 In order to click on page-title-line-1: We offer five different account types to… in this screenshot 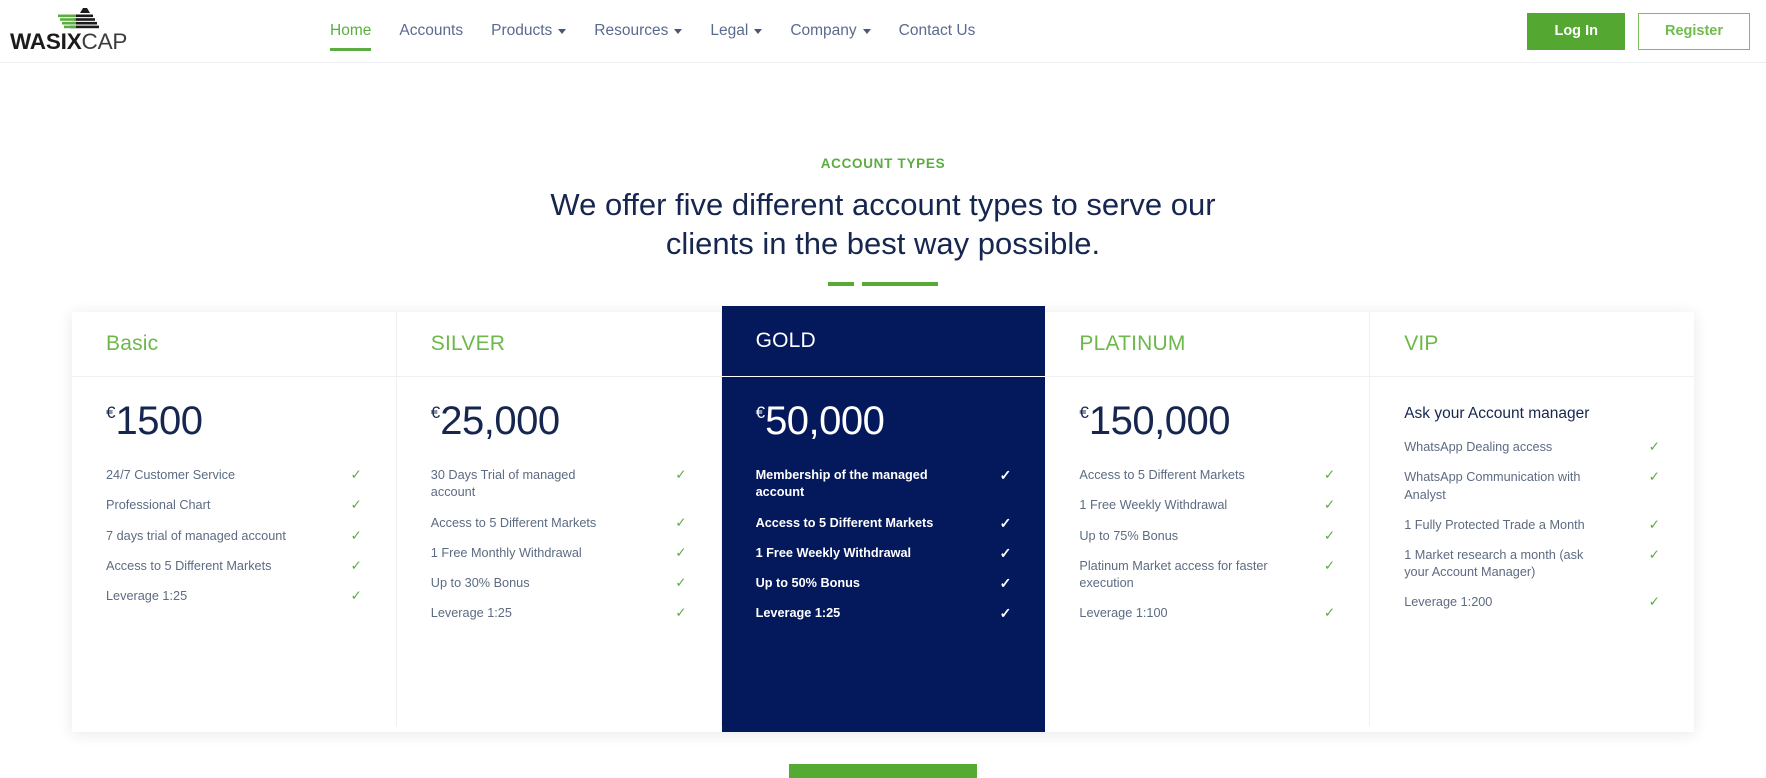, I will do `click(883, 204)`.